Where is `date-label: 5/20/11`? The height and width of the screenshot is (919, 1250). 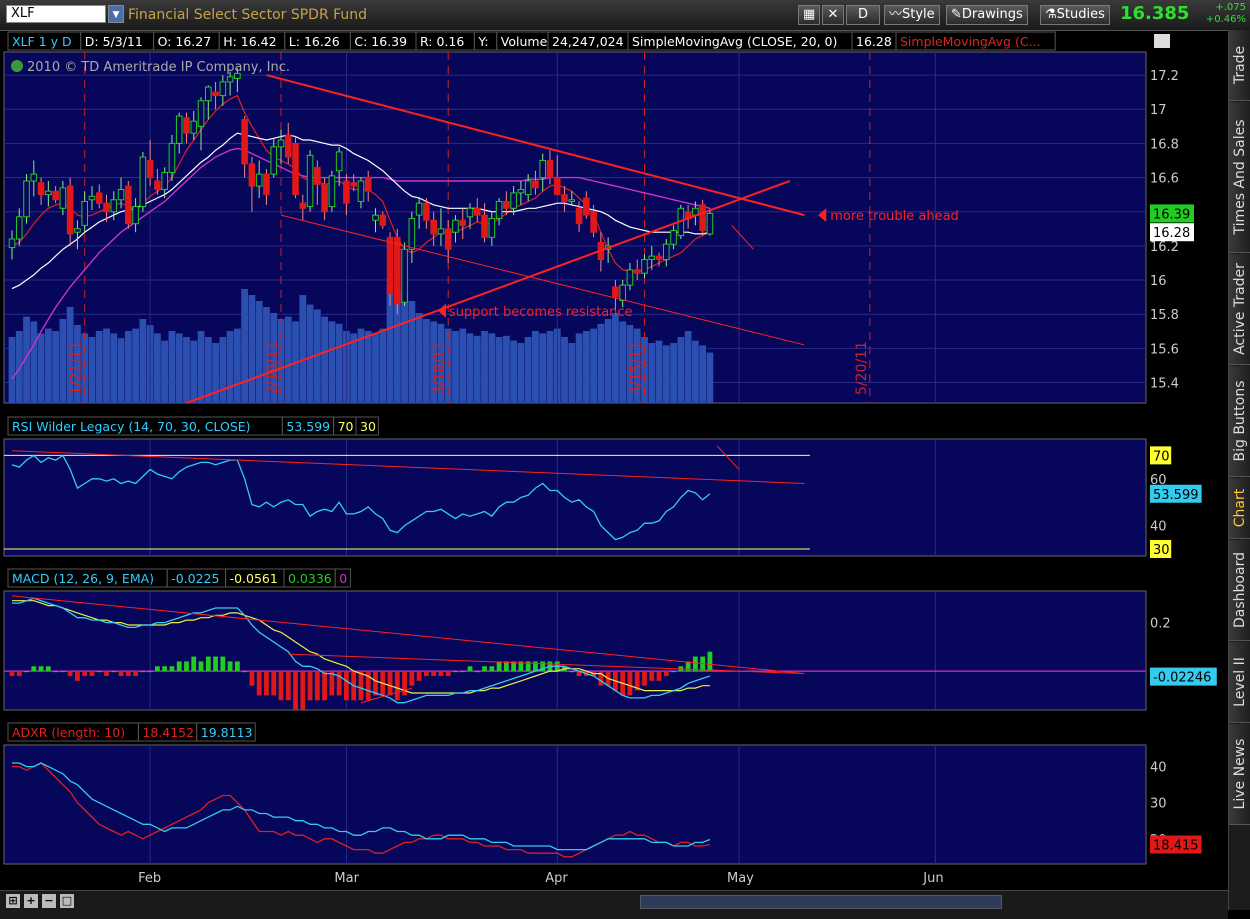 date-label: 5/20/11 is located at coordinates (862, 368).